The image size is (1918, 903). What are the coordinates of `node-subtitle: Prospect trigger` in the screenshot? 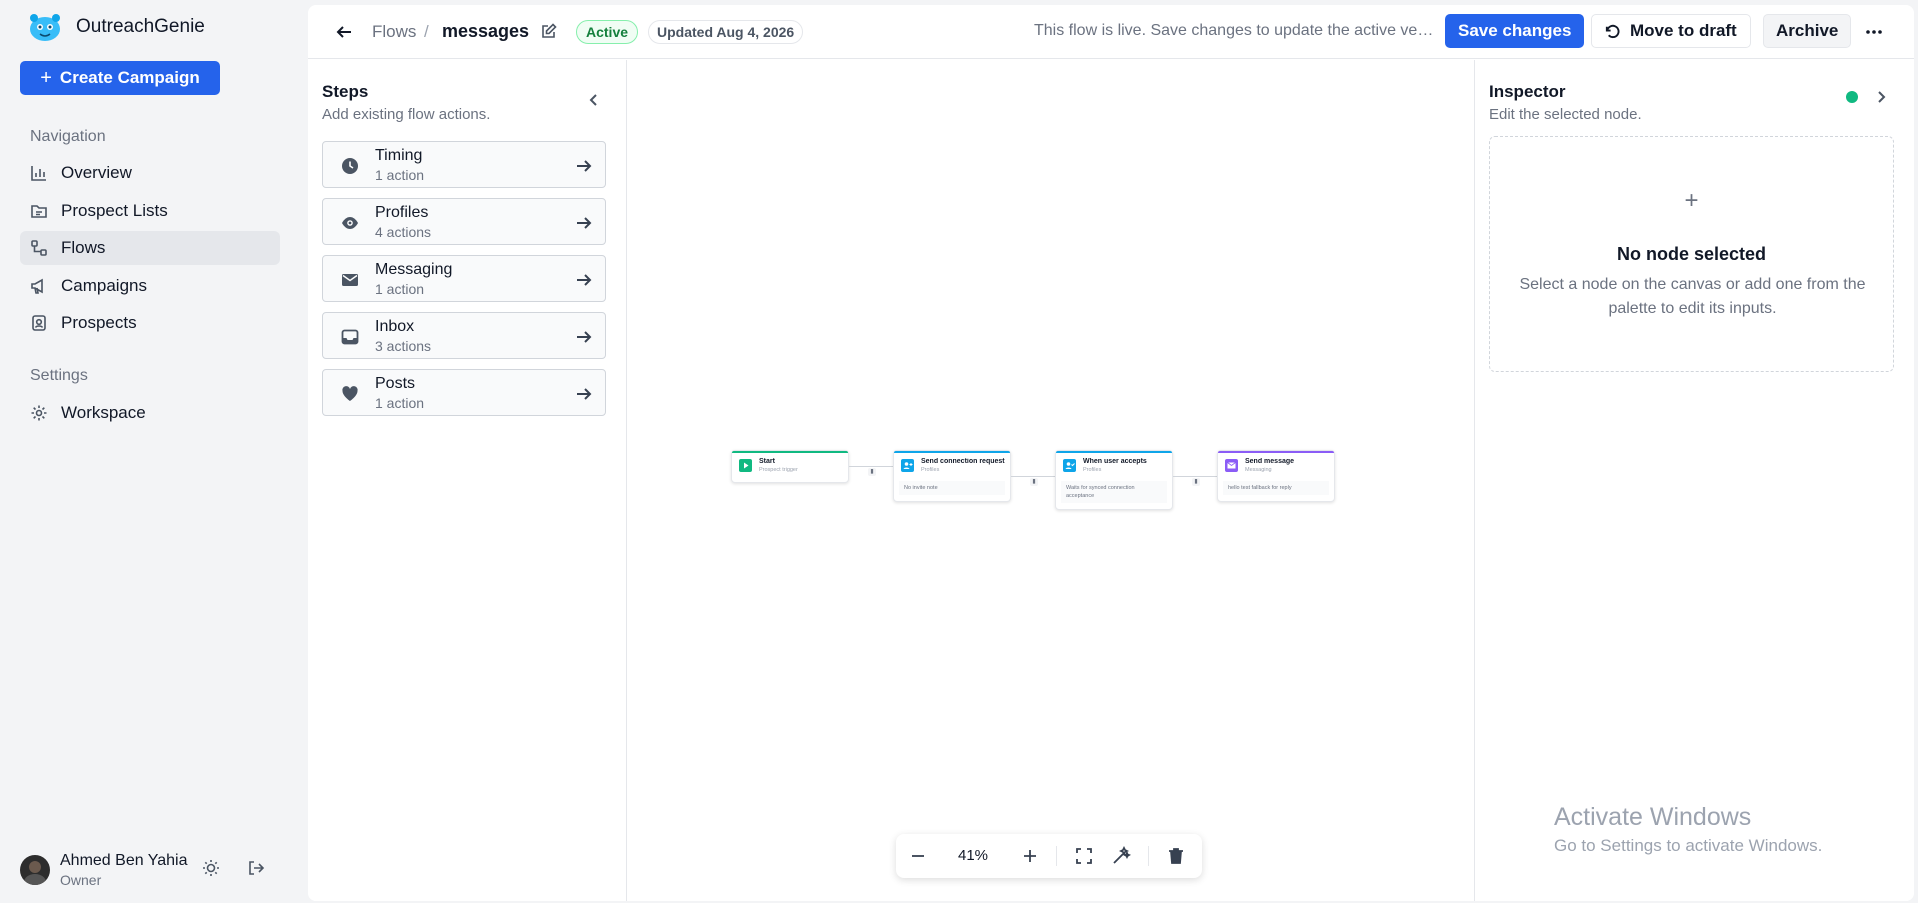 It's located at (778, 470).